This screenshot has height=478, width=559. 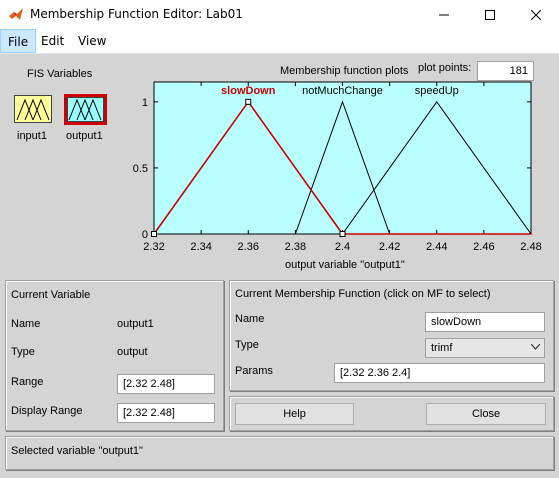 I want to click on close-icon, so click(x=536, y=14).